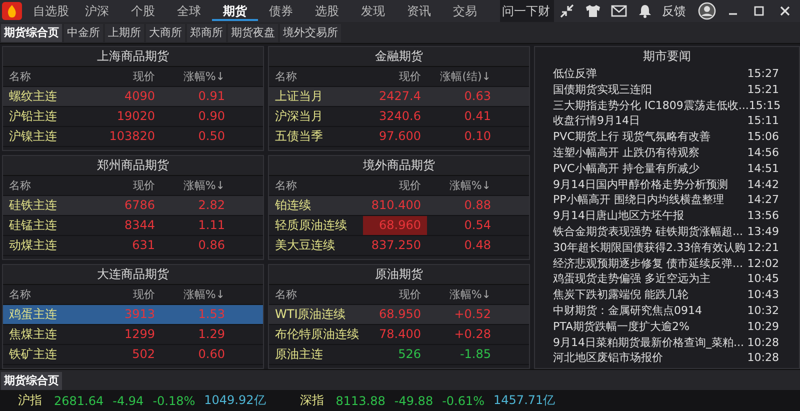 This screenshot has width=800, height=411. What do you see at coordinates (602, 90) in the screenshot?
I see `news-headline: 国债期货实现三连阳` at bounding box center [602, 90].